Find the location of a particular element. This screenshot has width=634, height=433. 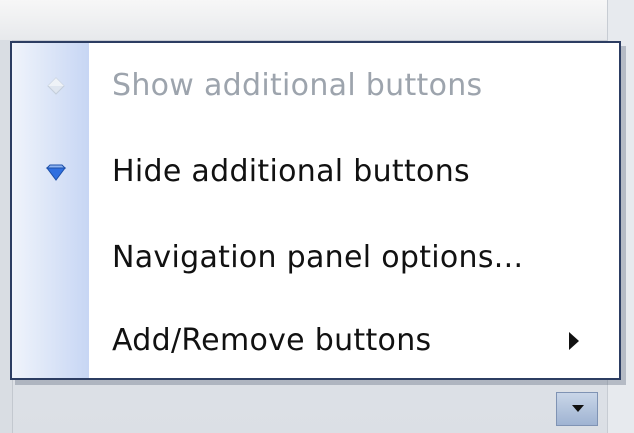

menu-item-label: Hide additional buttons is located at coordinates (291, 171).